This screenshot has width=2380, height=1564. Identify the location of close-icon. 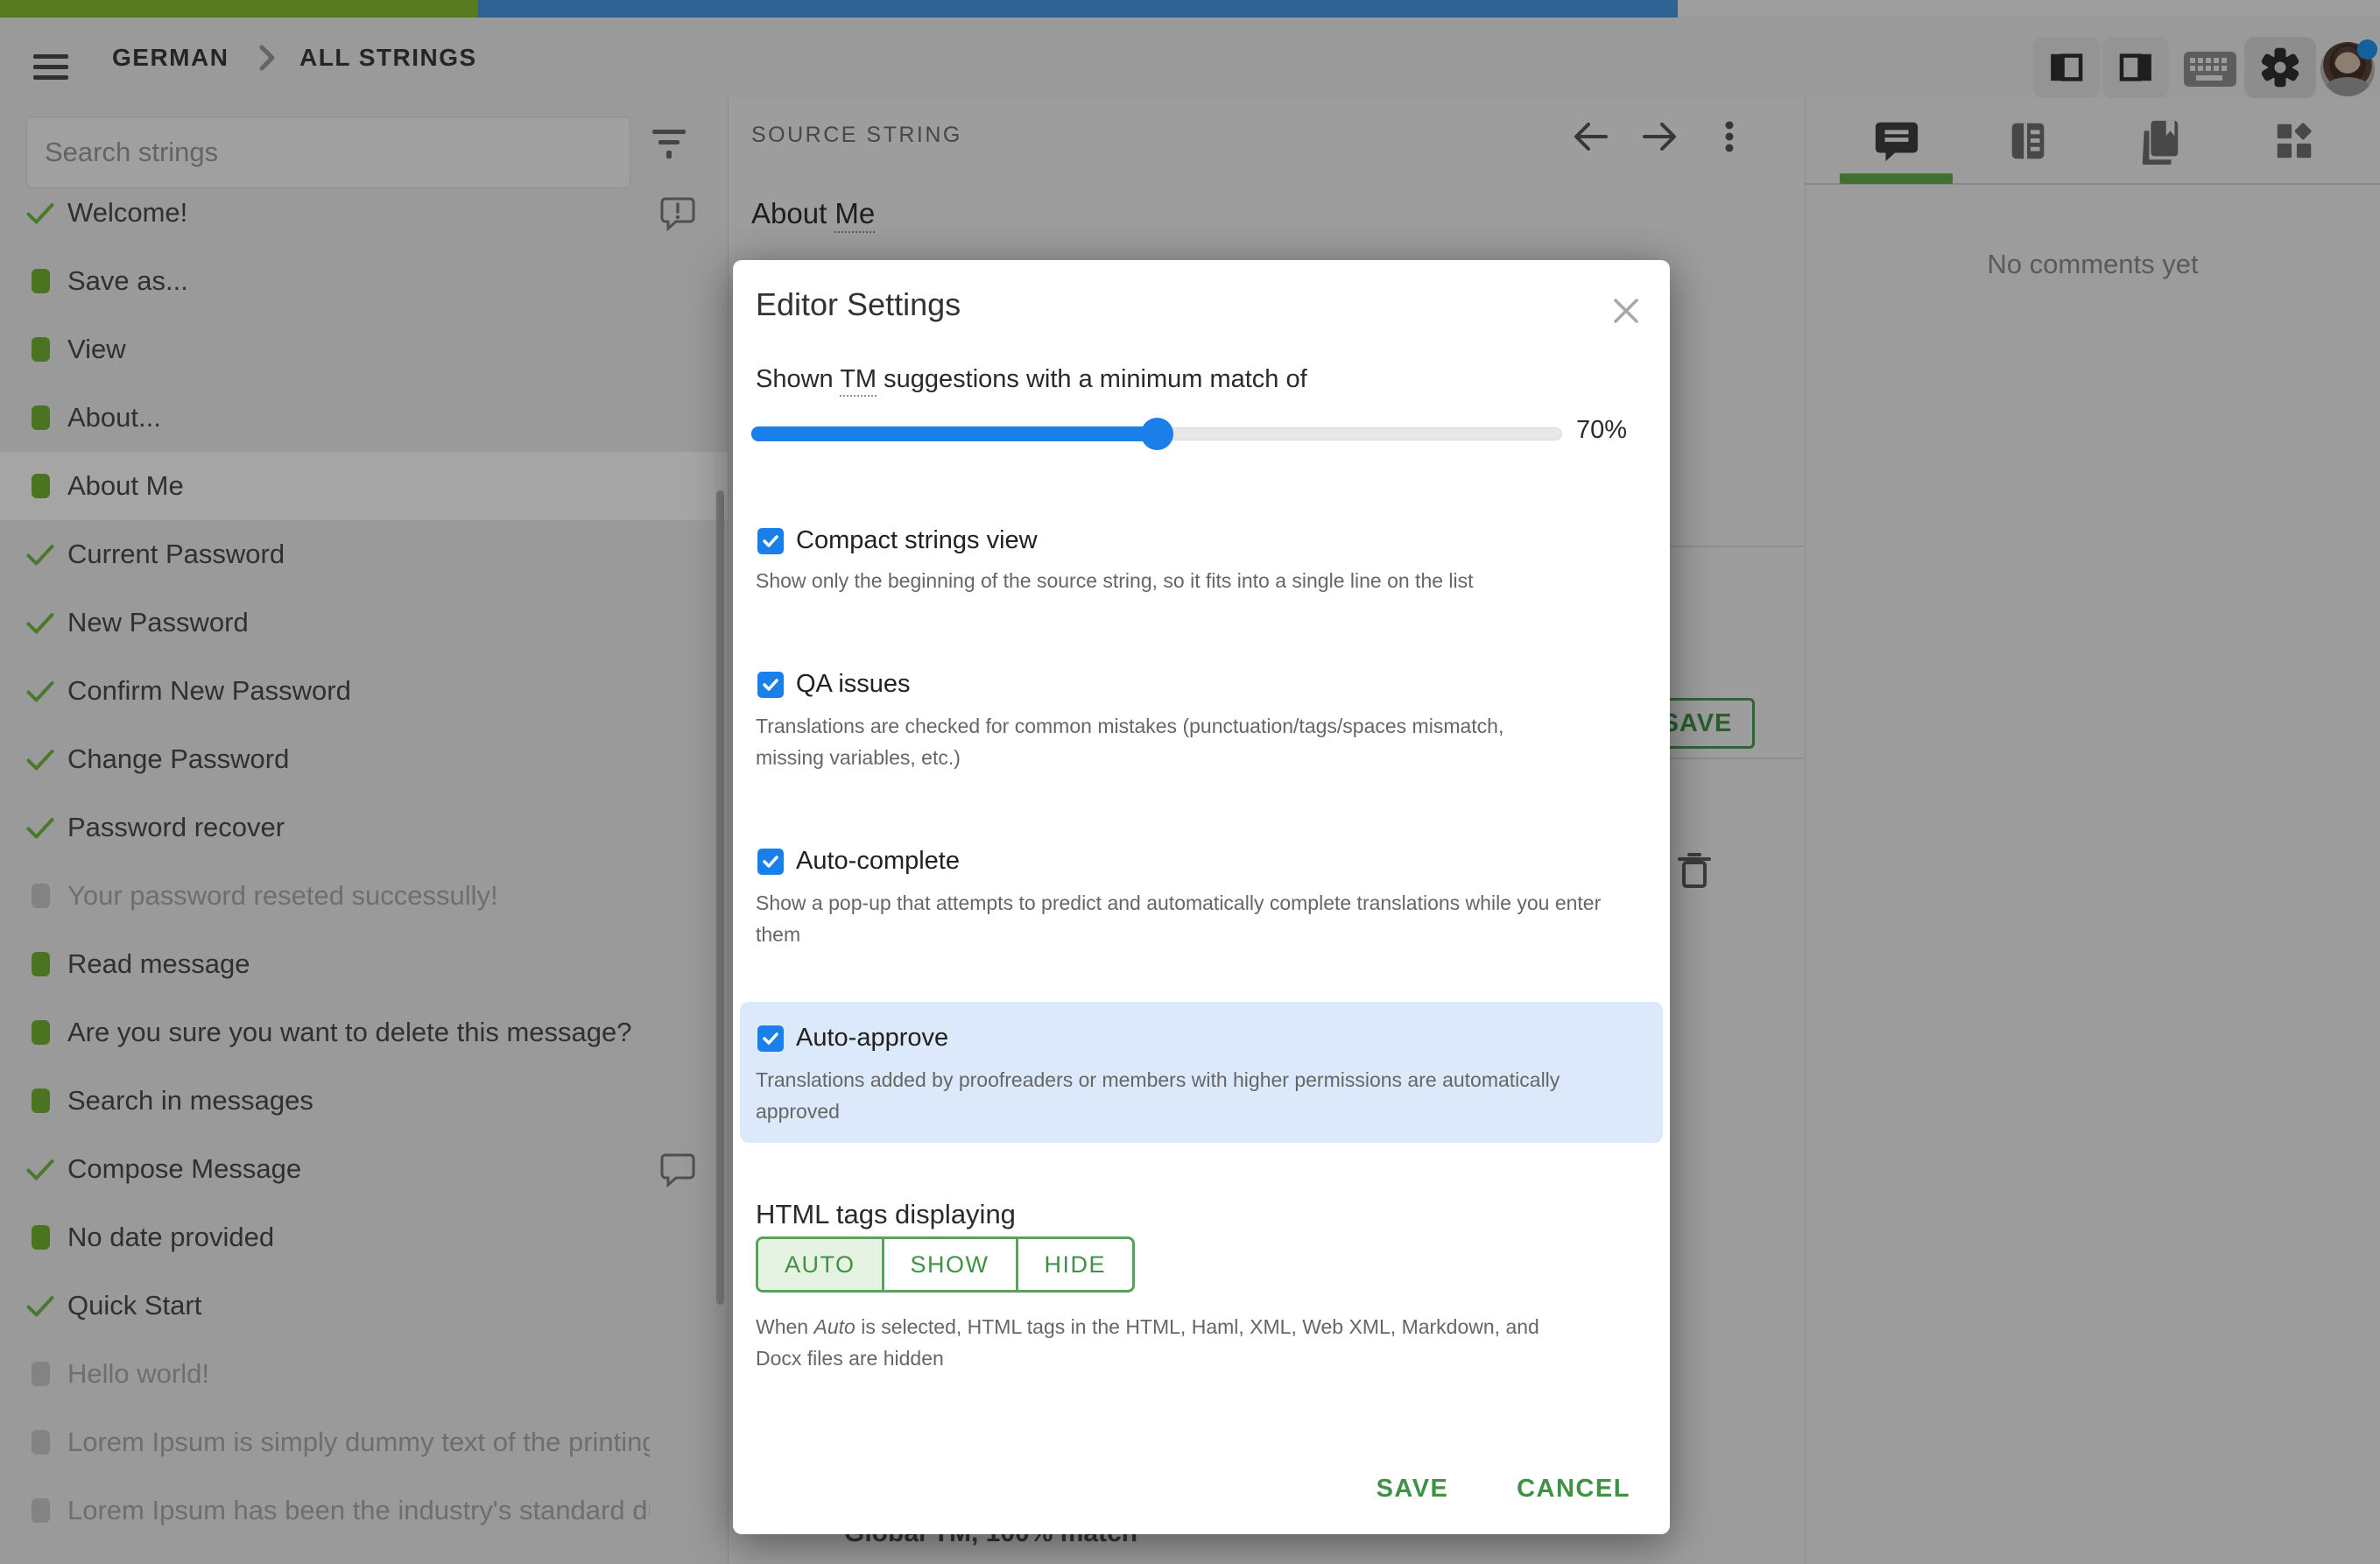
(1626, 311).